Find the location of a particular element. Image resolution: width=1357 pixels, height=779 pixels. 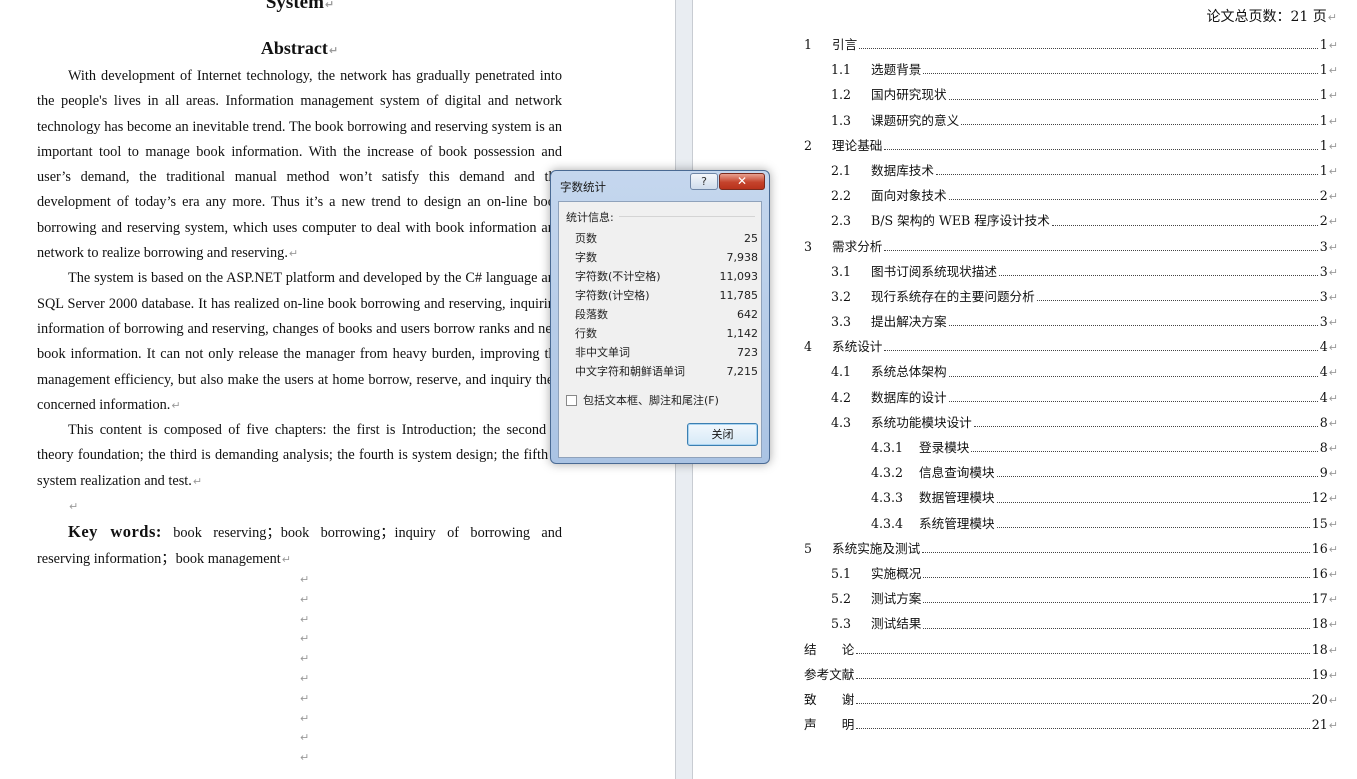

toc-entry-page: 18↵ is located at coordinates (1324, 624).